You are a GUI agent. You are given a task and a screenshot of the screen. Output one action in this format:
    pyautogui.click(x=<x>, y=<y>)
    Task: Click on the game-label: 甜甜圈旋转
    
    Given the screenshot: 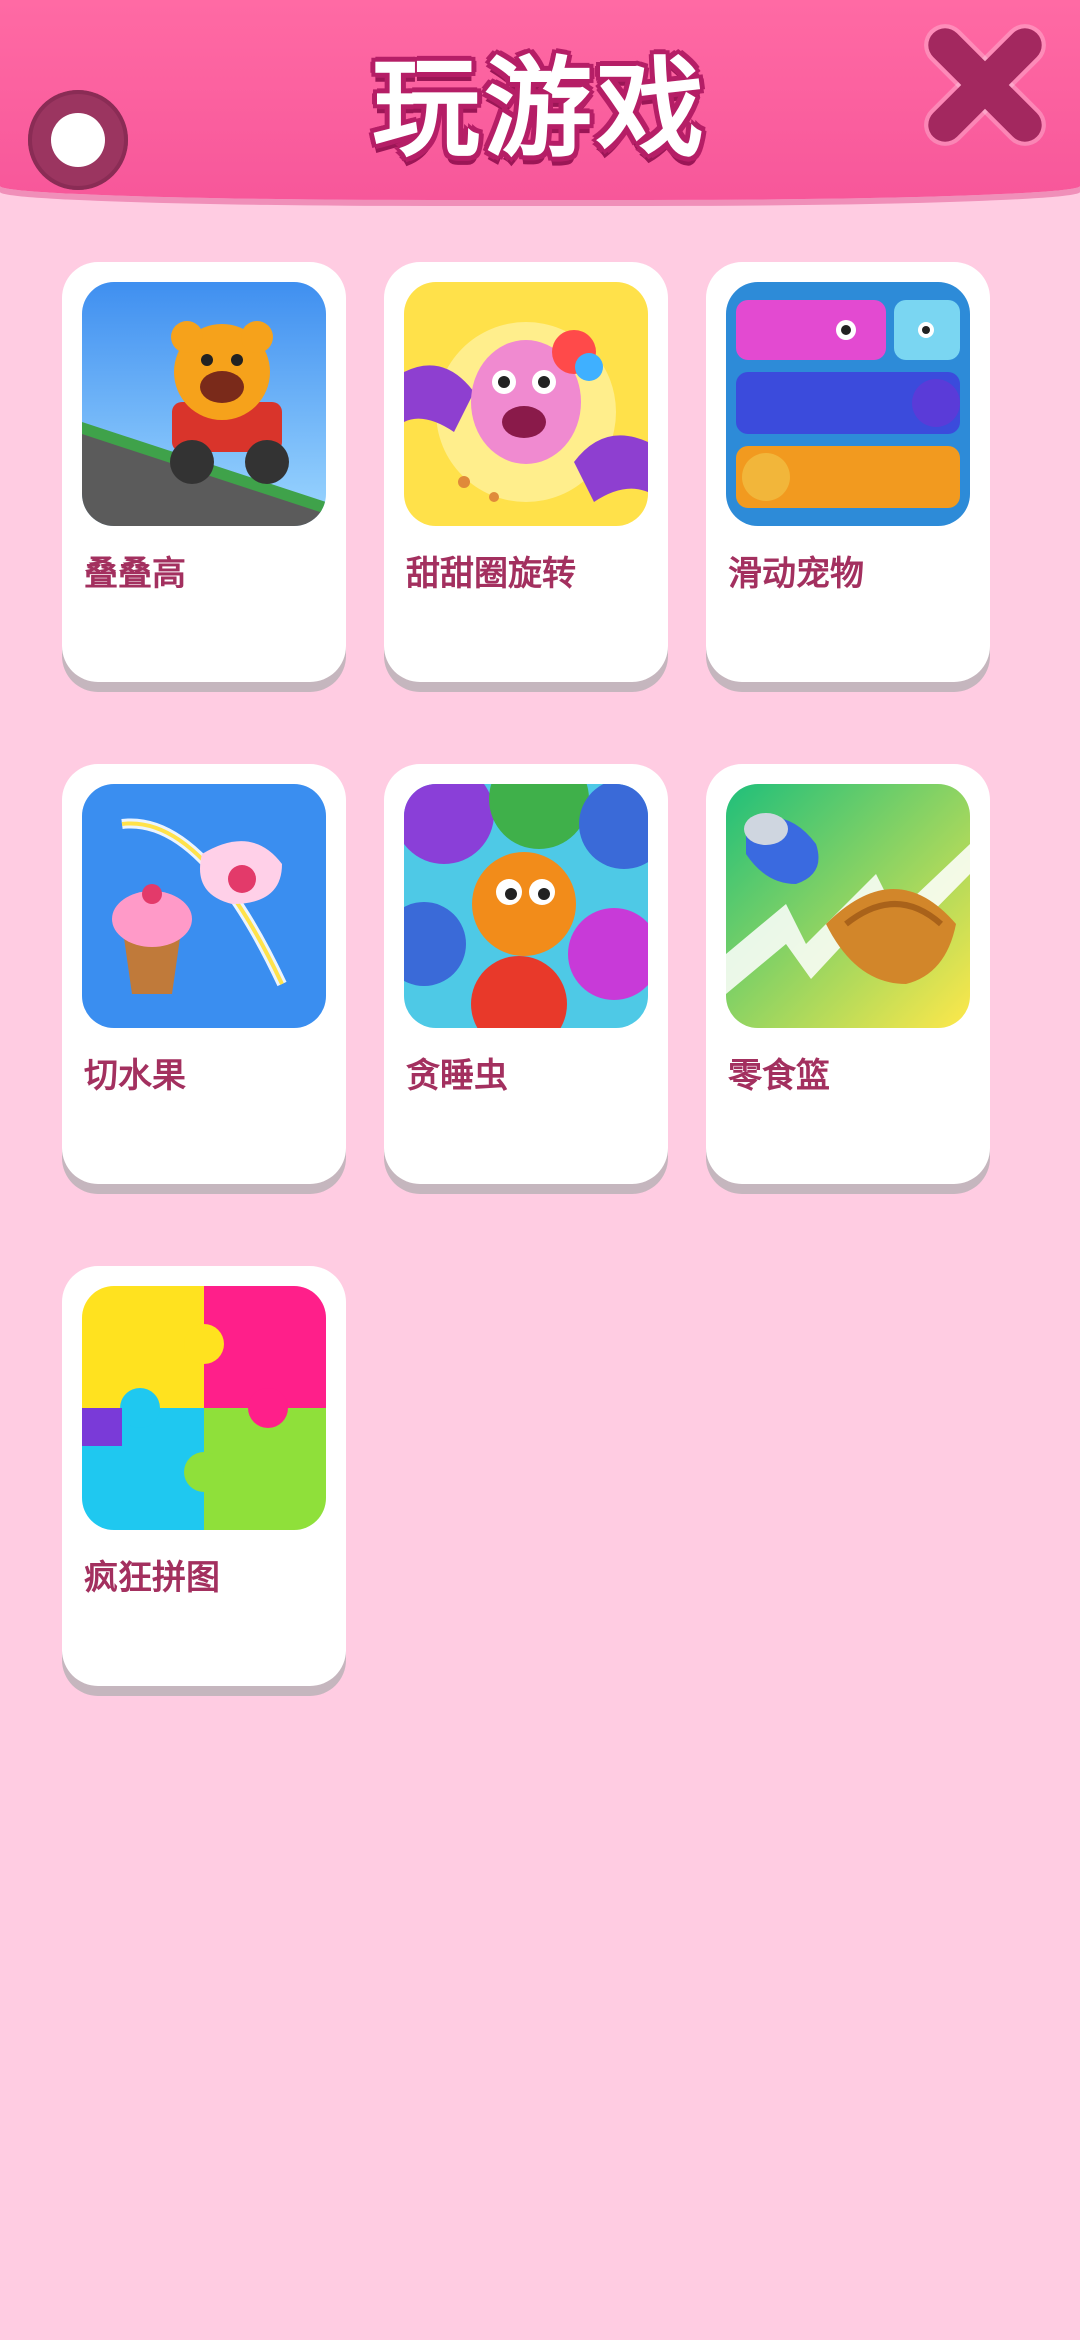 What is the action you would take?
    pyautogui.click(x=491, y=574)
    